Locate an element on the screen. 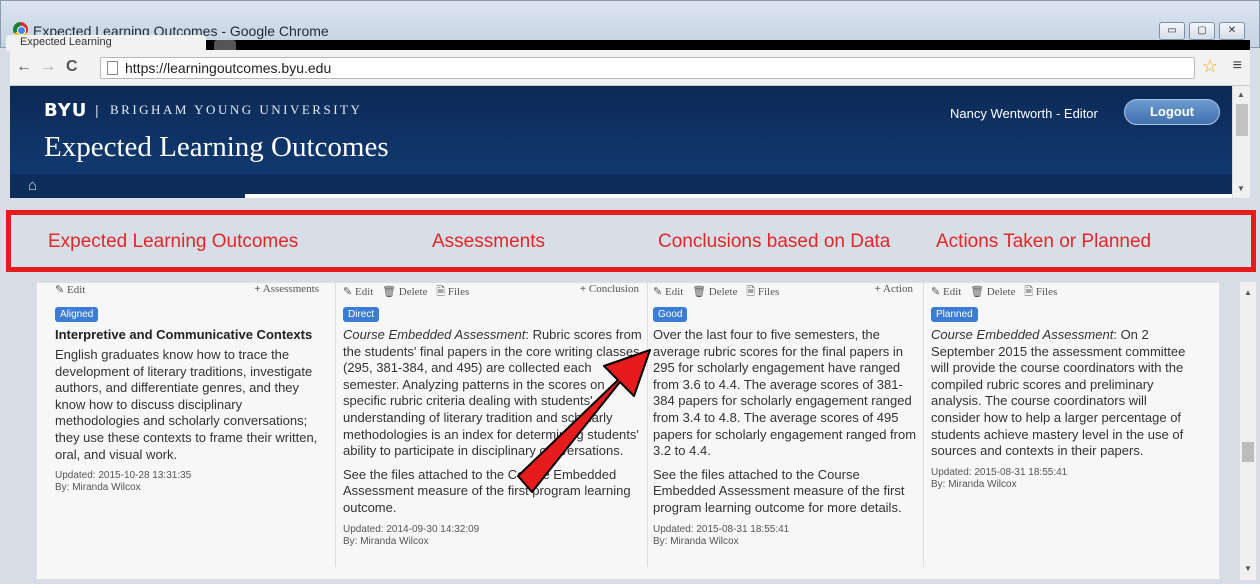  add-assessment-link: + Assessments is located at coordinates (286, 289).